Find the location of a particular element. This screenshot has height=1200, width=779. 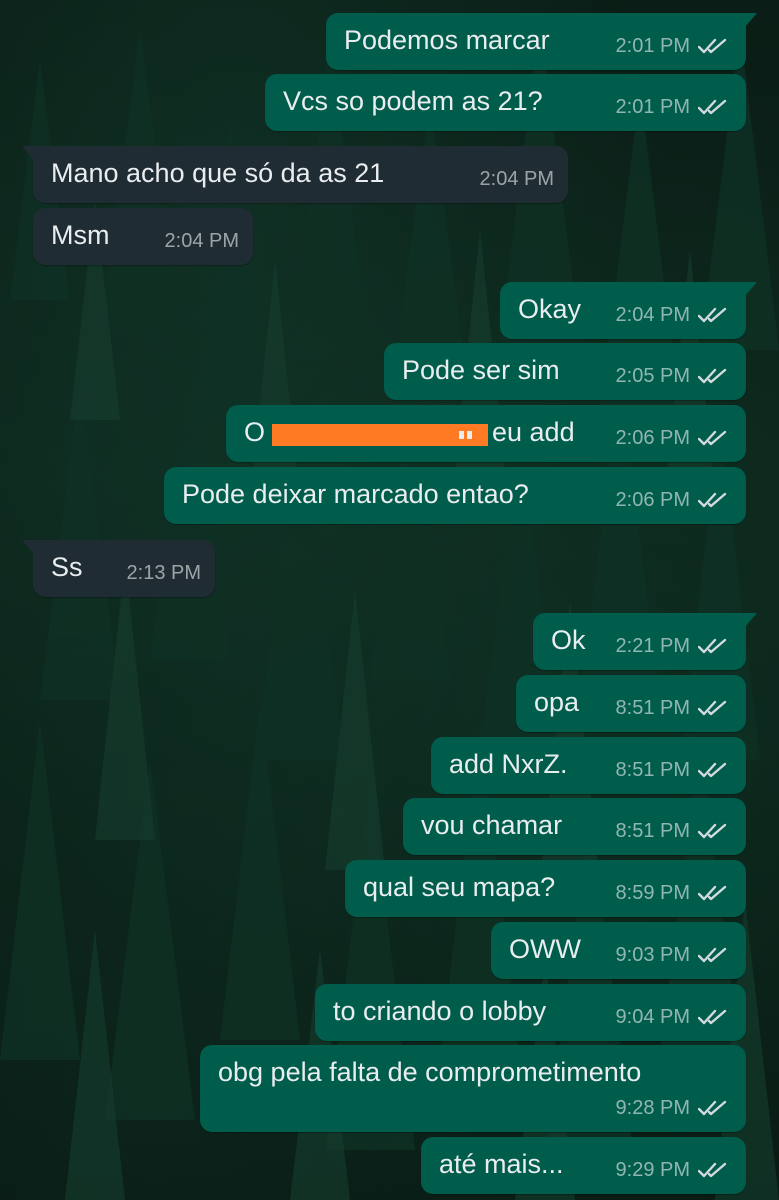

message-outgoing: opa 8:51 PM is located at coordinates (631, 703).